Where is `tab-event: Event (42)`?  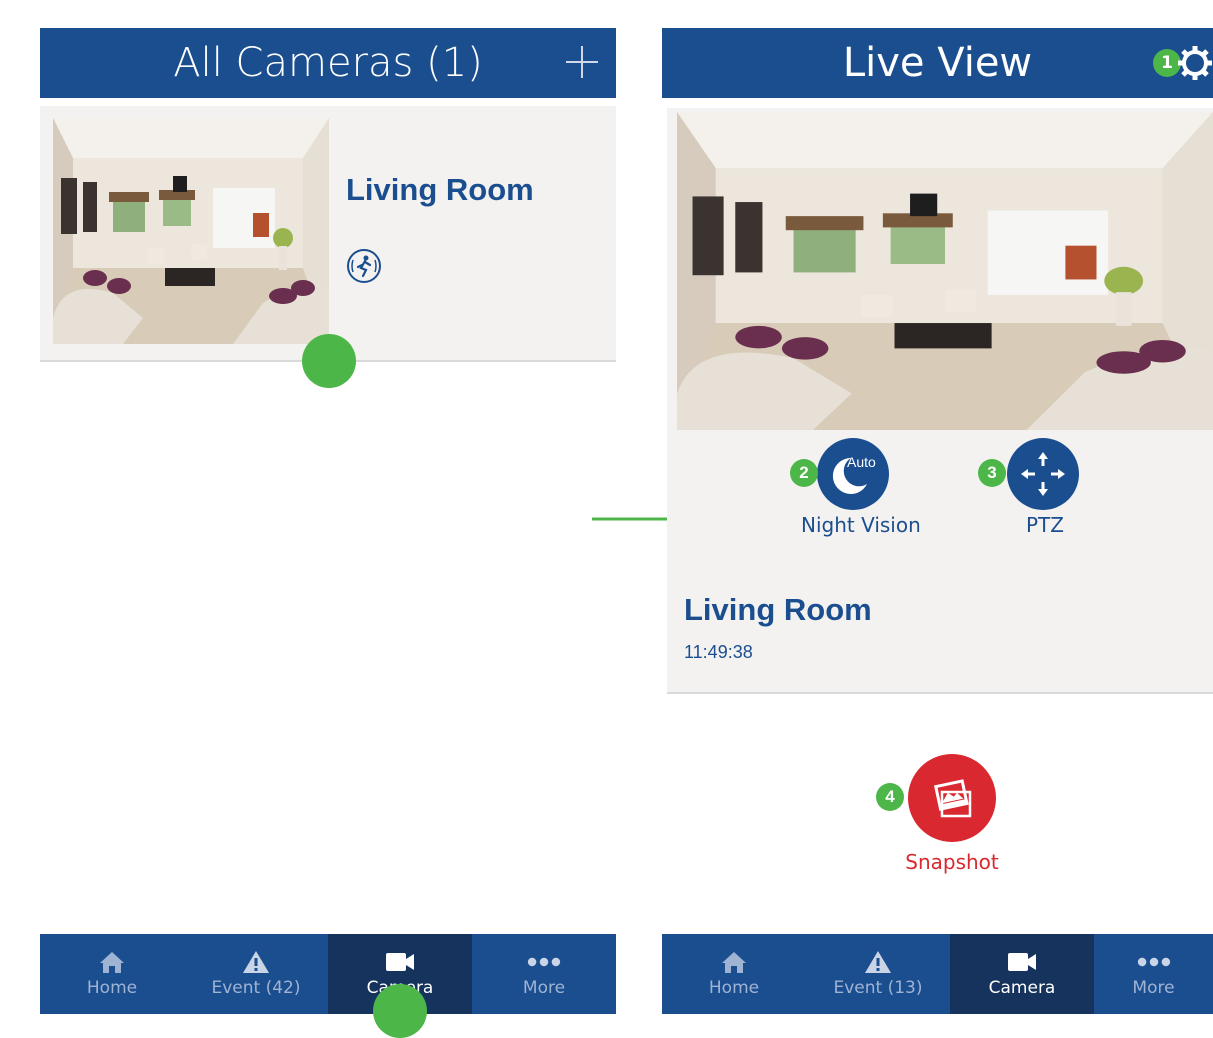 tab-event: Event (42) is located at coordinates (256, 974).